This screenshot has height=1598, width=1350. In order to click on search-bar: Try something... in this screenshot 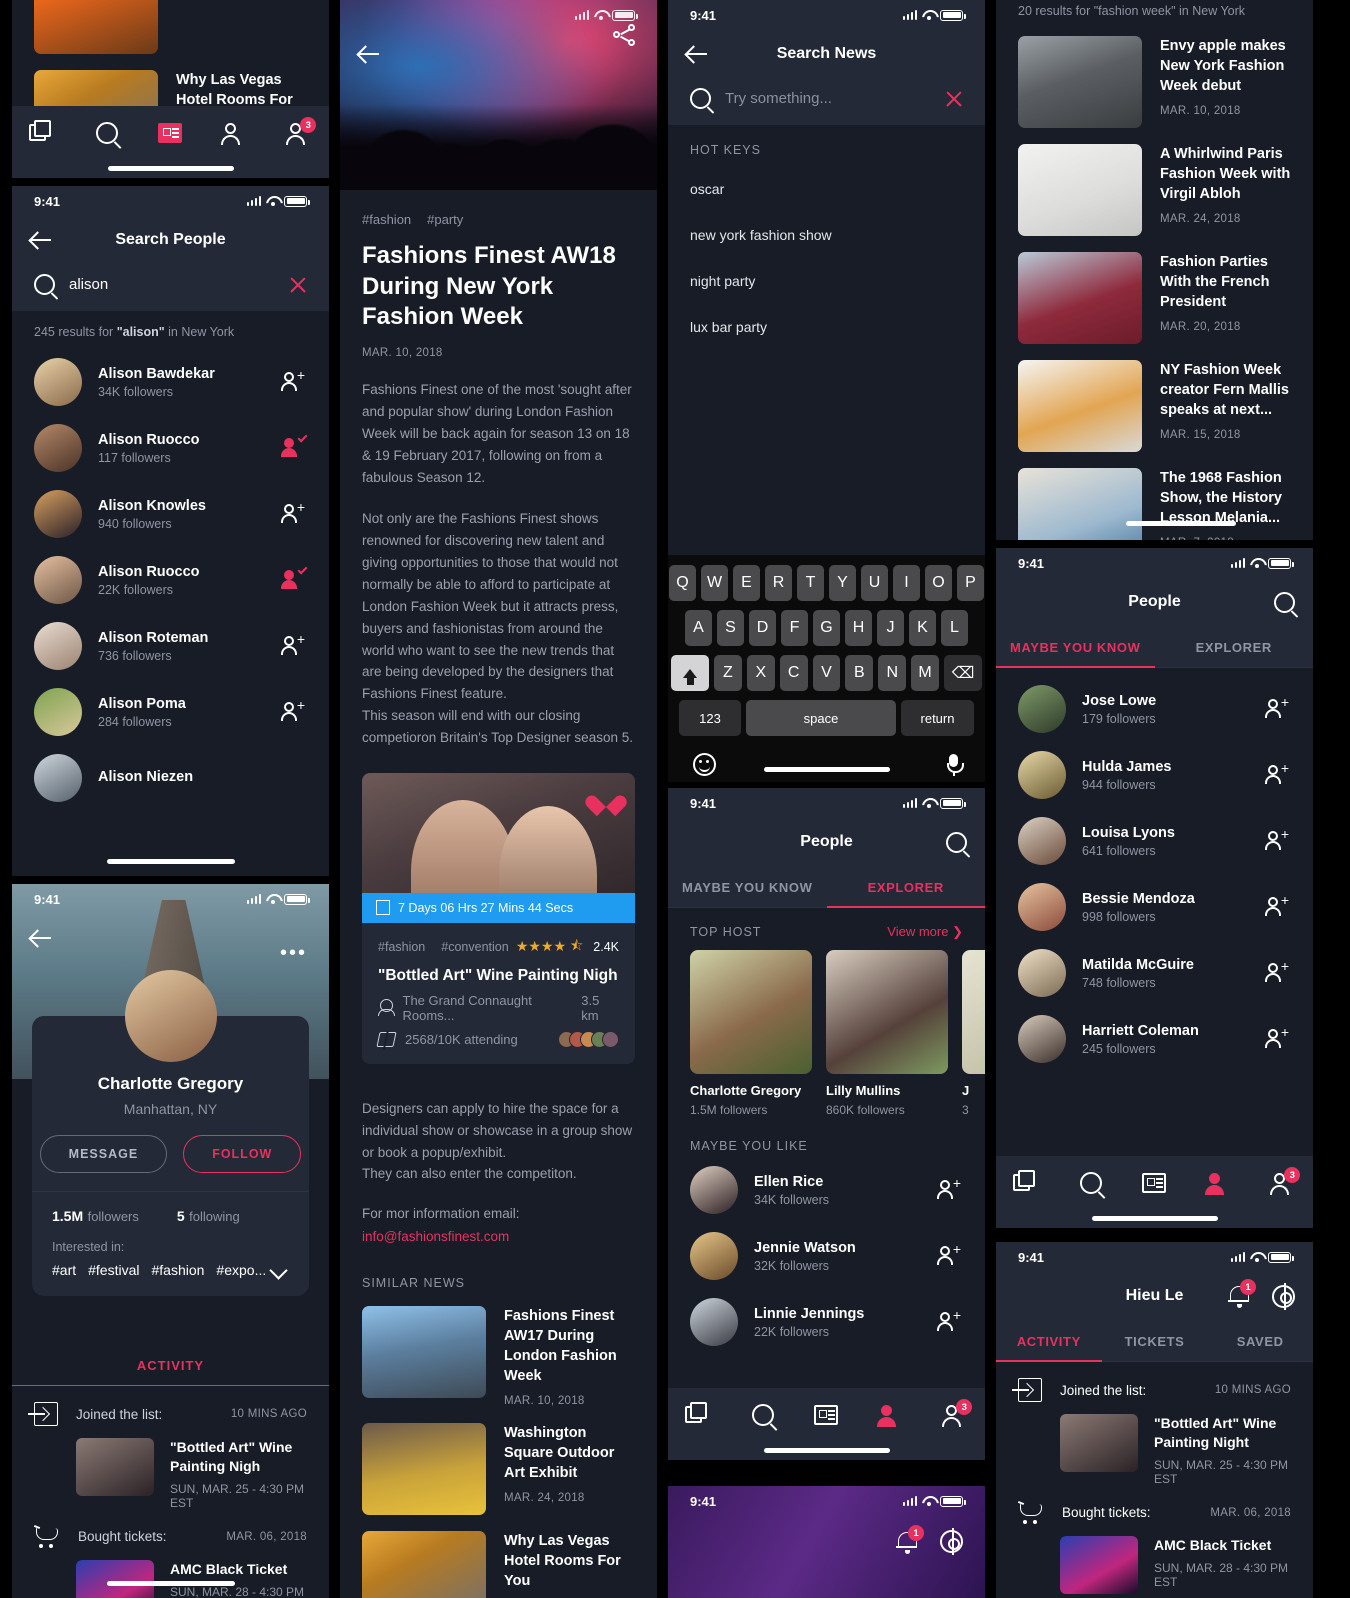, I will do `click(826, 101)`.